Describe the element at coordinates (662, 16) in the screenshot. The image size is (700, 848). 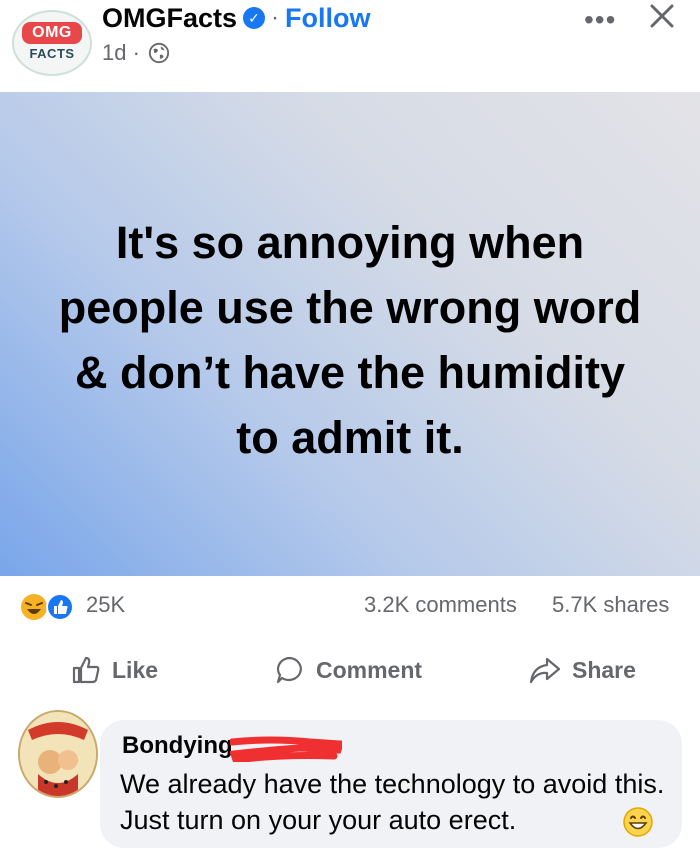
I see `close-icon` at that location.